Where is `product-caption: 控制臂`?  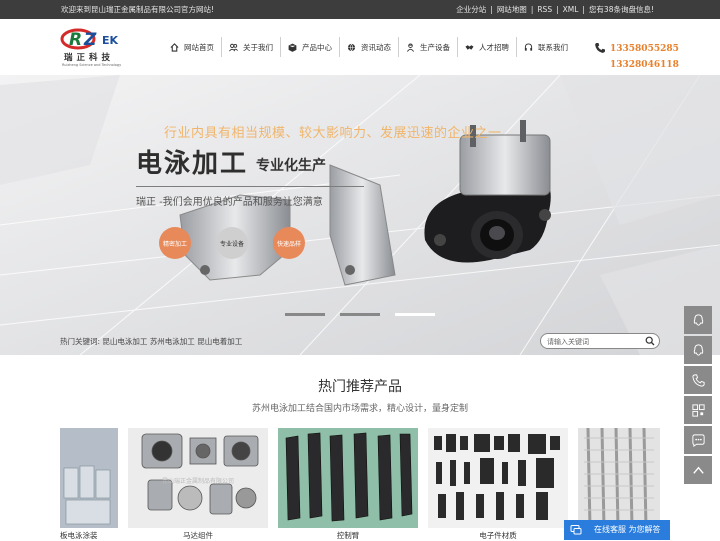
product-caption: 控制臂 is located at coordinates (348, 535).